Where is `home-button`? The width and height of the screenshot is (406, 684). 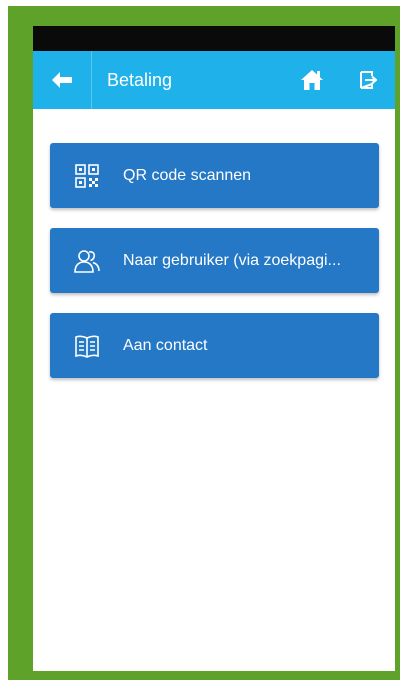 home-button is located at coordinates (312, 80).